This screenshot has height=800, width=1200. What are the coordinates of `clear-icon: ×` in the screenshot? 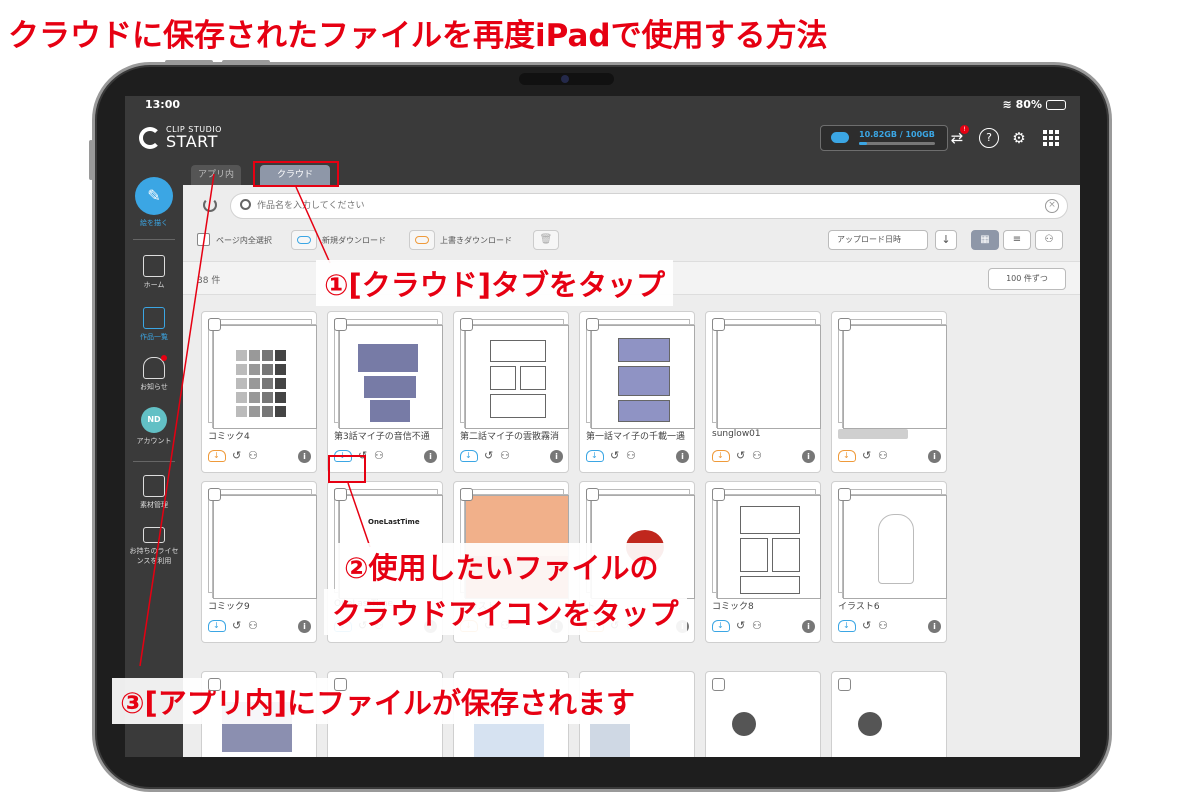 It's located at (1052, 206).